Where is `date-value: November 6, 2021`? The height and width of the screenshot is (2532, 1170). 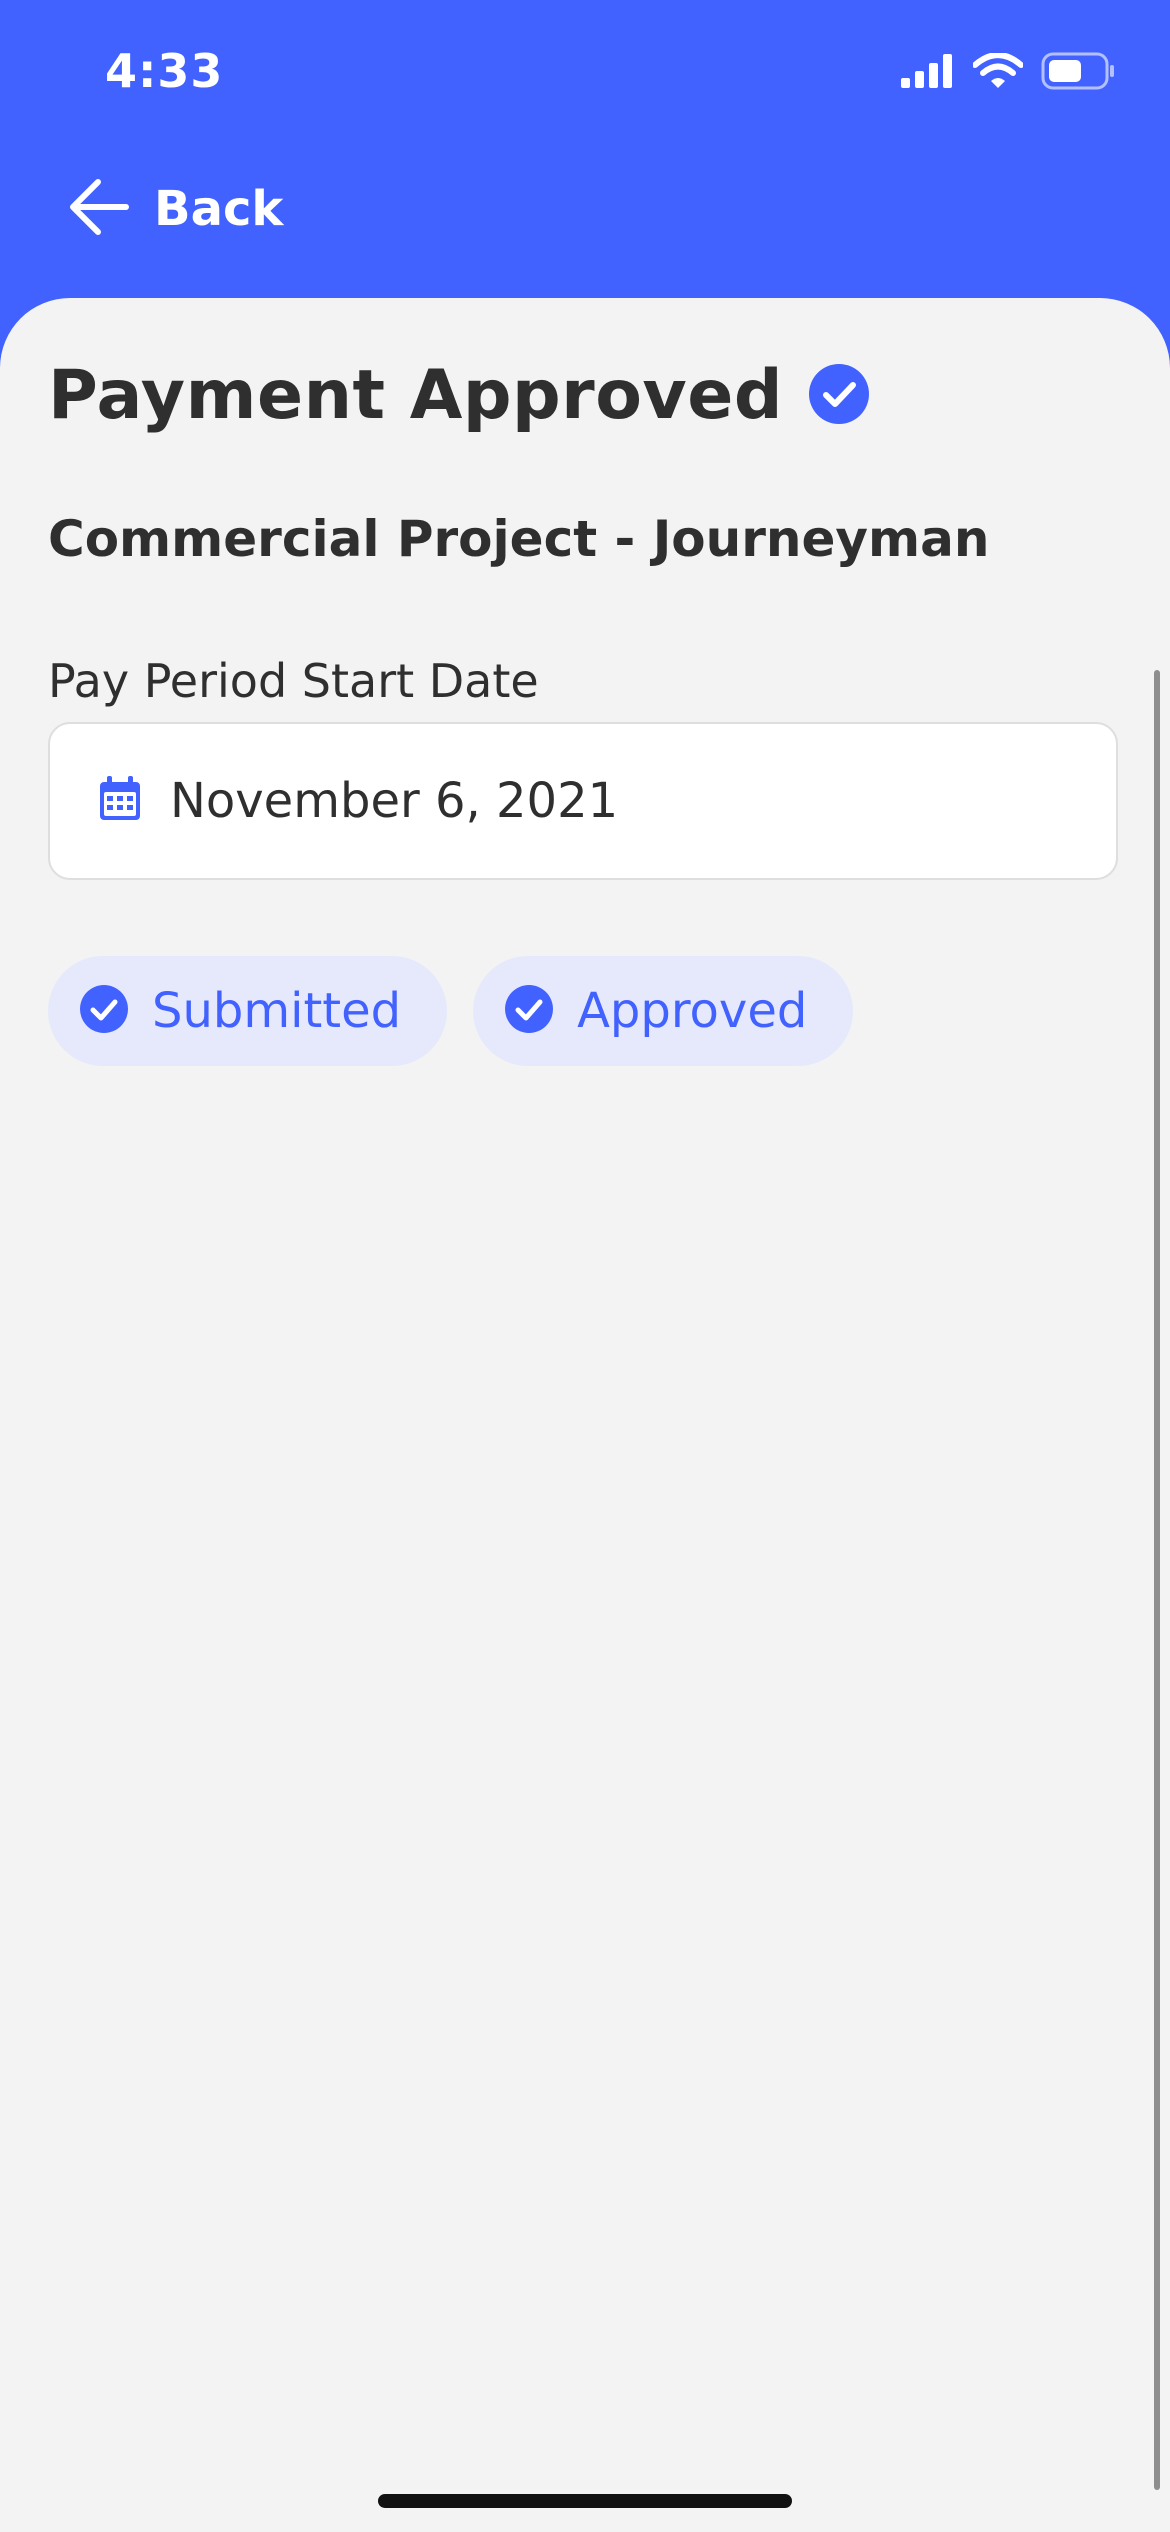
date-value: November 6, 2021 is located at coordinates (394, 801).